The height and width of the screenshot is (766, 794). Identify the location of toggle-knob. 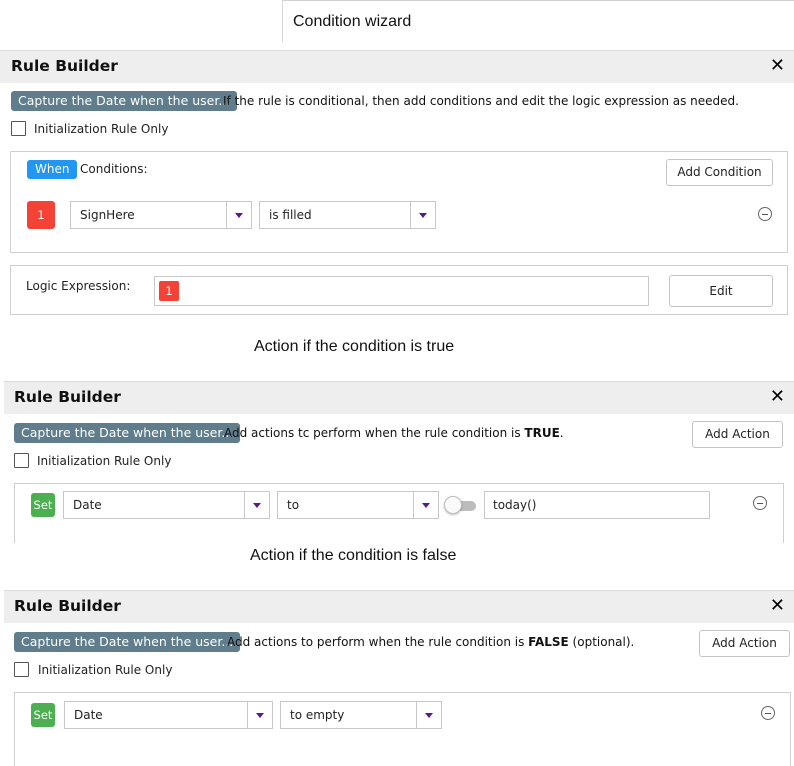
(453, 505).